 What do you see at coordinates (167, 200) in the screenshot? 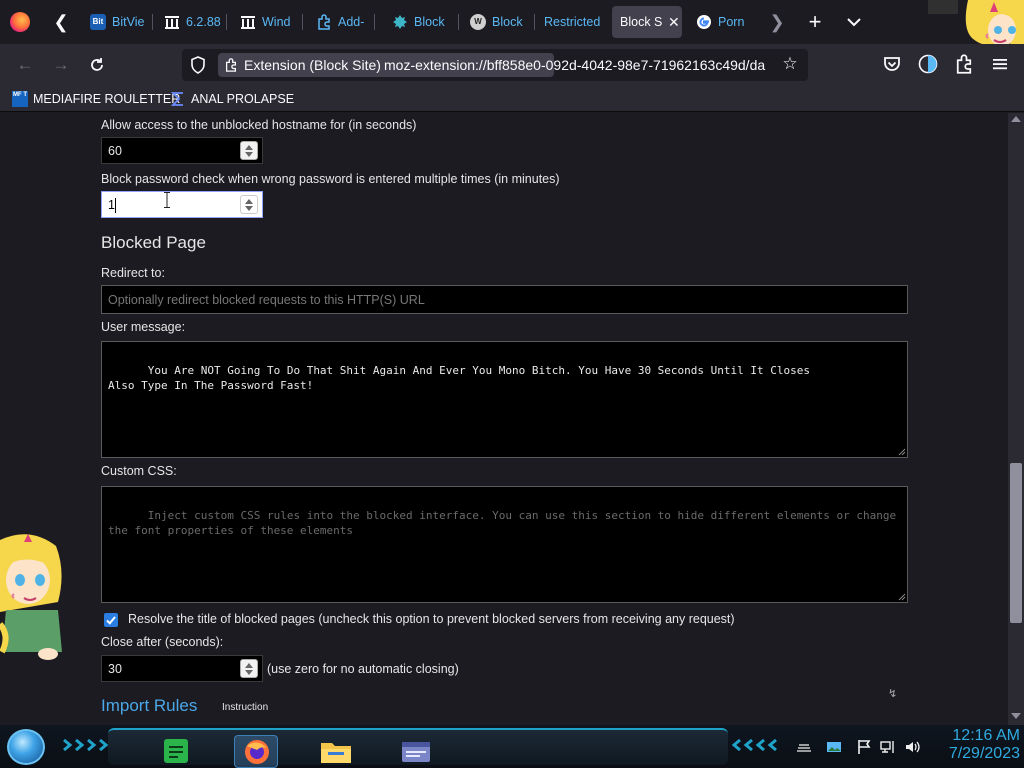
I see `ibeam-cursor-icon` at bounding box center [167, 200].